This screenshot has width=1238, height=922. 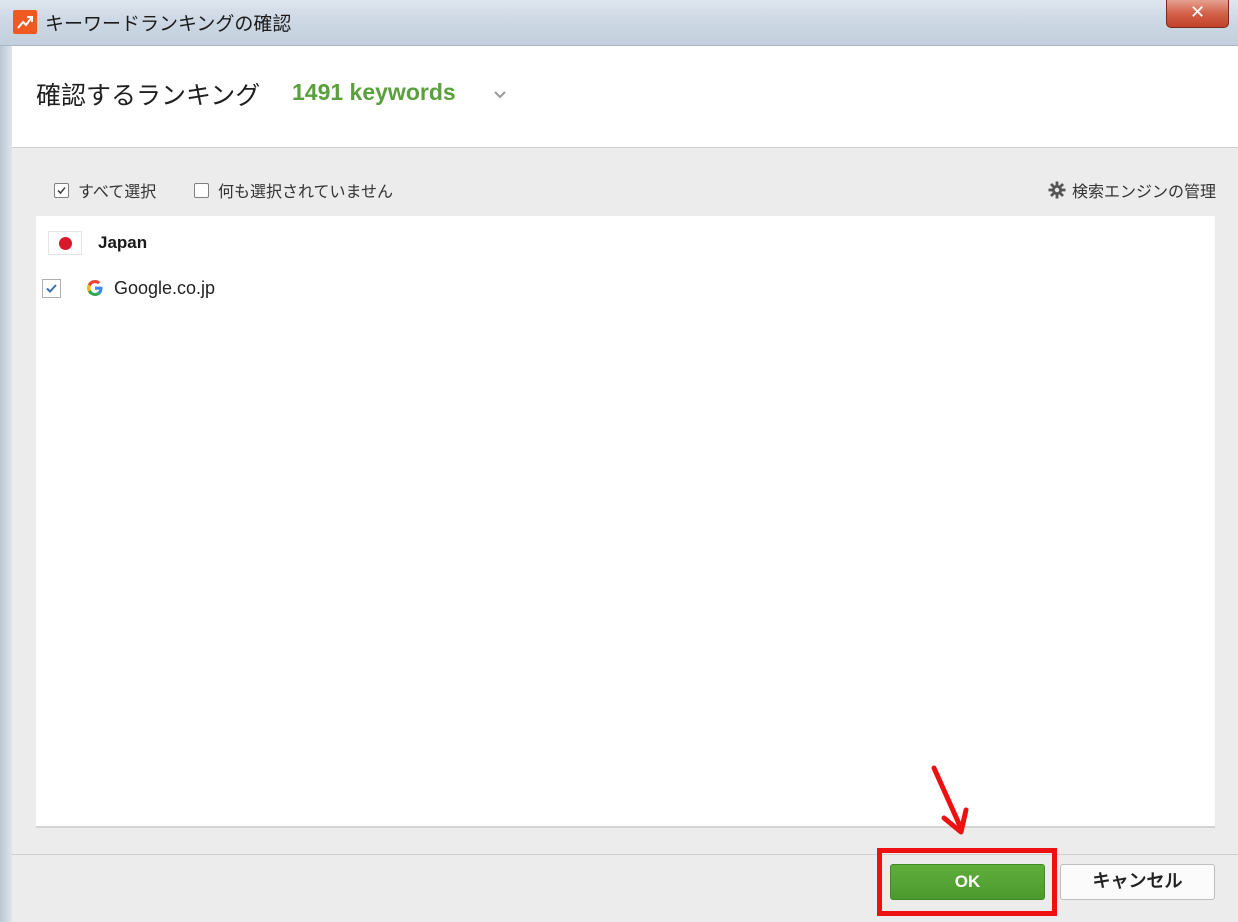 I want to click on select-none-checkbox: 何も選択されていません, so click(x=293, y=190).